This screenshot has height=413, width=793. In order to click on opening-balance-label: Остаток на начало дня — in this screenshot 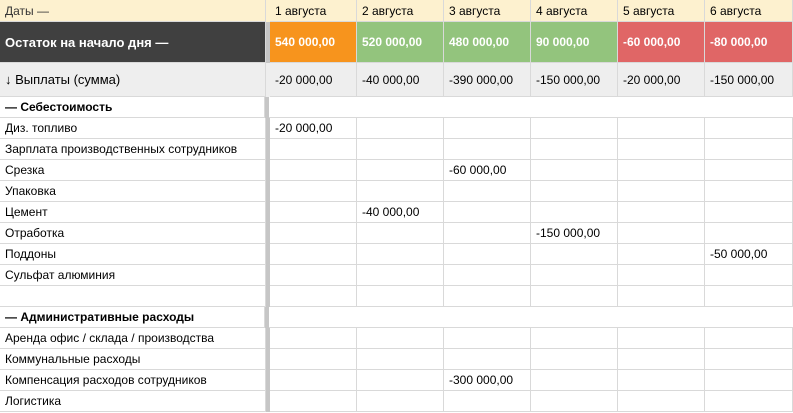, I will do `click(133, 42)`.